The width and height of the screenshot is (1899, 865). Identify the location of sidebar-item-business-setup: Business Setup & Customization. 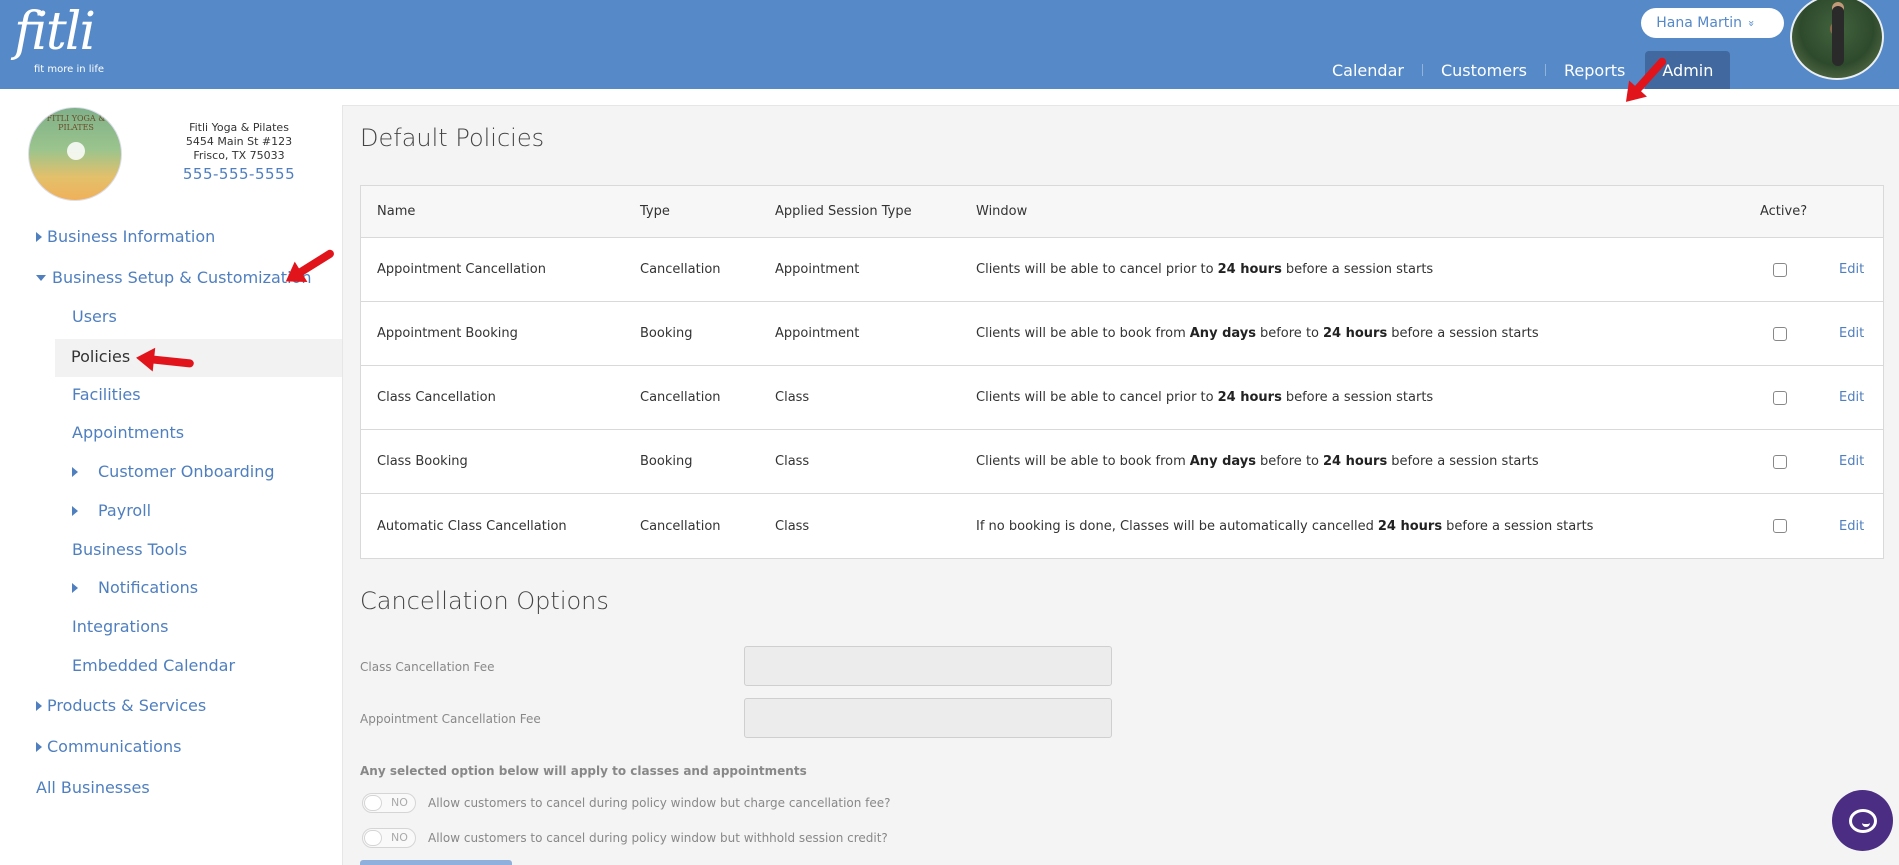
(173, 277).